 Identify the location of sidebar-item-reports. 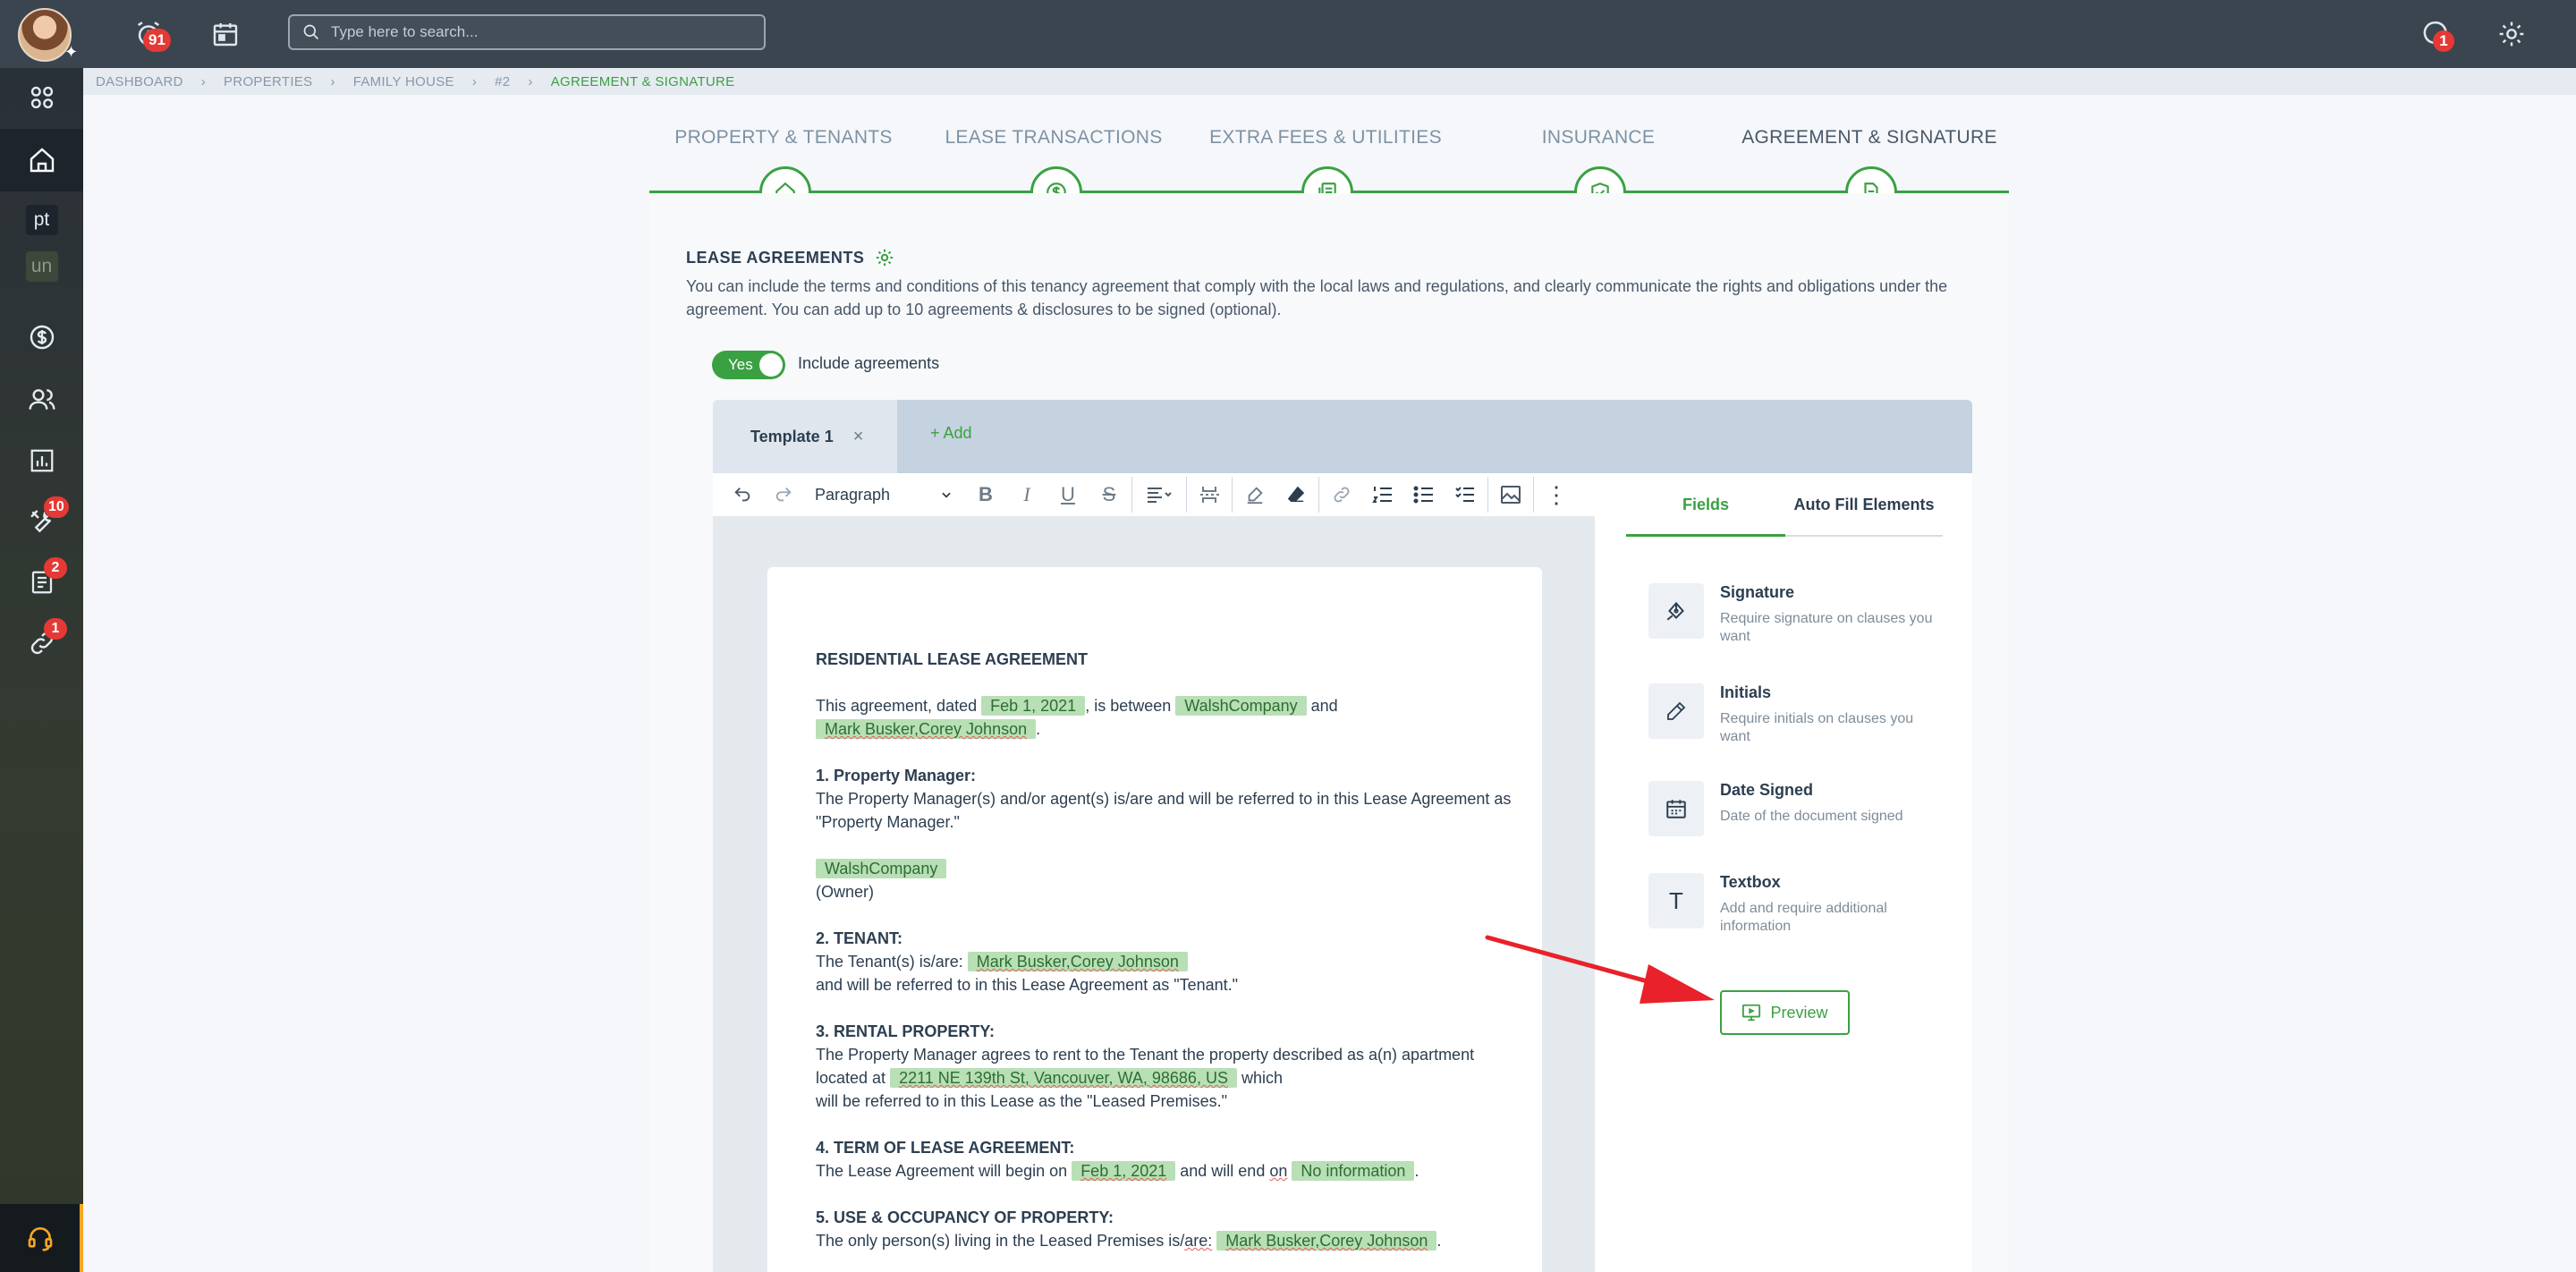
(41, 460).